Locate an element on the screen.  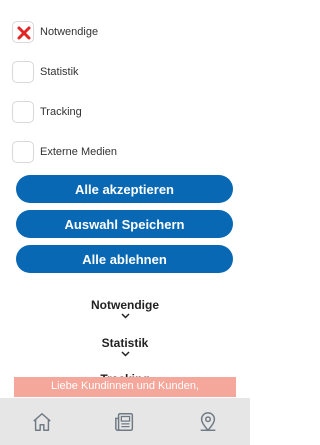
option-externe-medien: Externe Medien is located at coordinates (64, 152).